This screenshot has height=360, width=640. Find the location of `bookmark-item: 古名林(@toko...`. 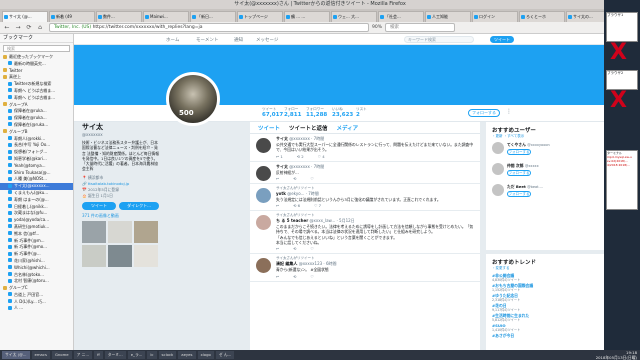

bookmark-item: 古名林(@toko... is located at coordinates (36, 275).